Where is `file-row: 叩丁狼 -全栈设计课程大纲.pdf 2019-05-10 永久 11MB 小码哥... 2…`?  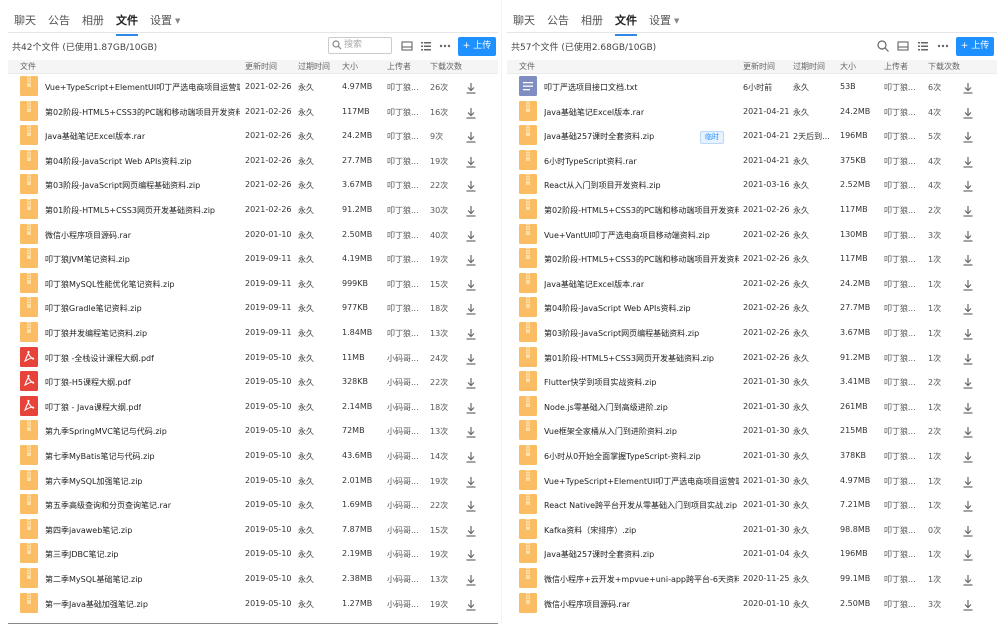
file-row: 叩丁狼 -全栈设计课程大纲.pdf 2019-05-10 永久 11MB 小码哥... 2… is located at coordinates (253, 357).